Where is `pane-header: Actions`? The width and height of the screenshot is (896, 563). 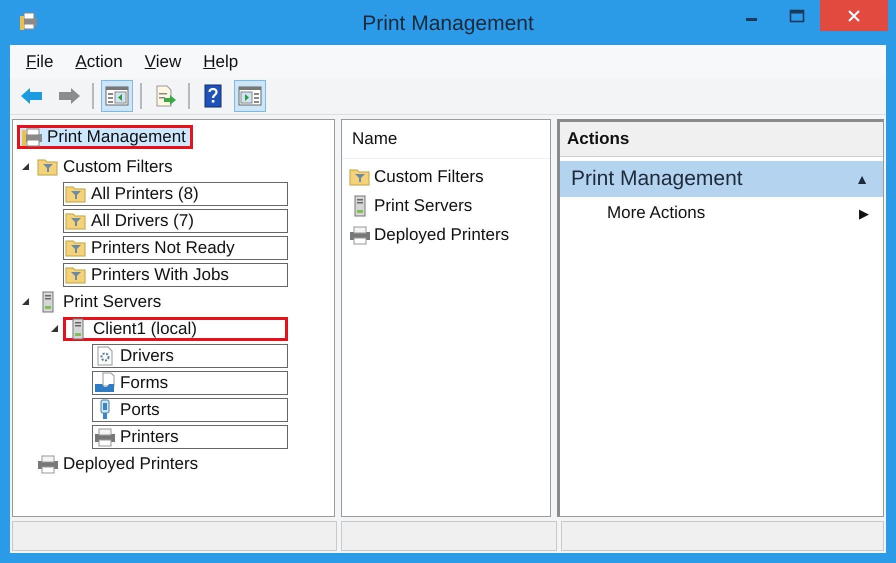
pane-header: Actions is located at coordinates (721, 139).